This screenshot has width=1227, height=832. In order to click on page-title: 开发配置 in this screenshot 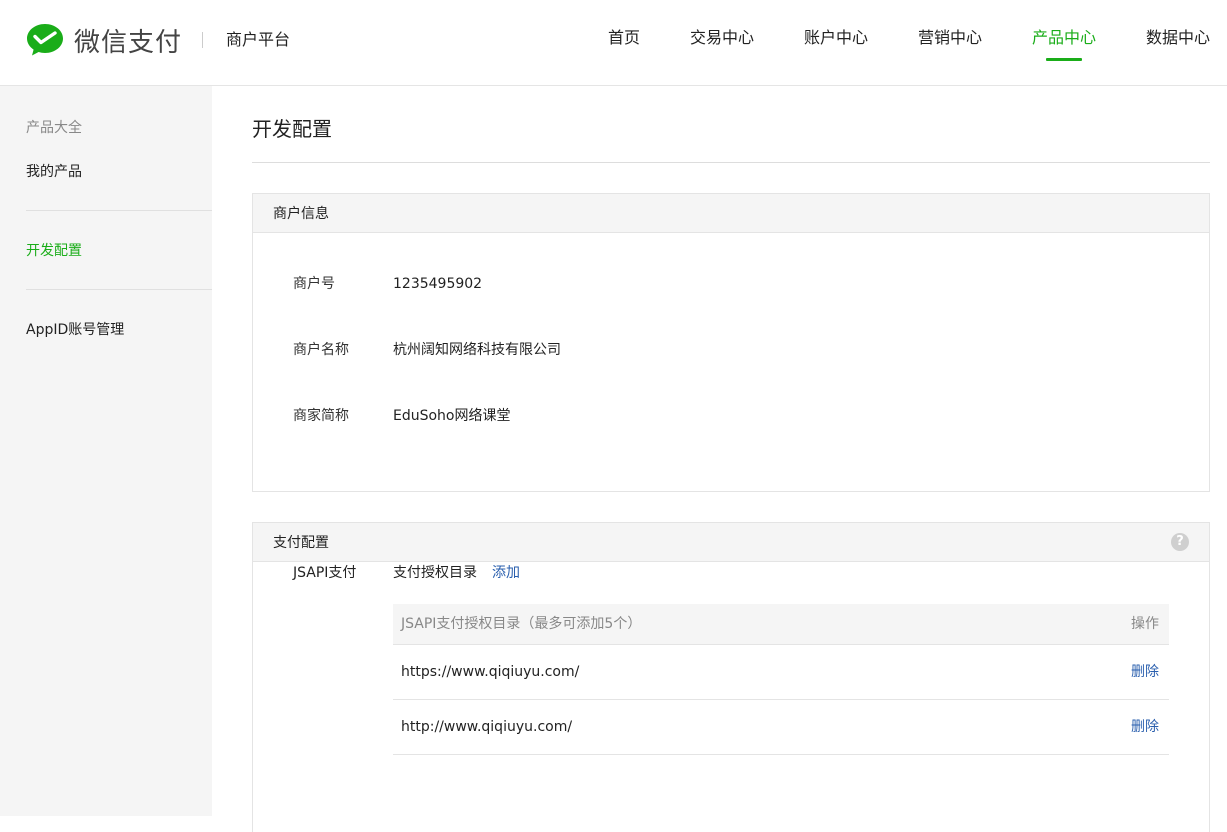, I will do `click(292, 129)`.